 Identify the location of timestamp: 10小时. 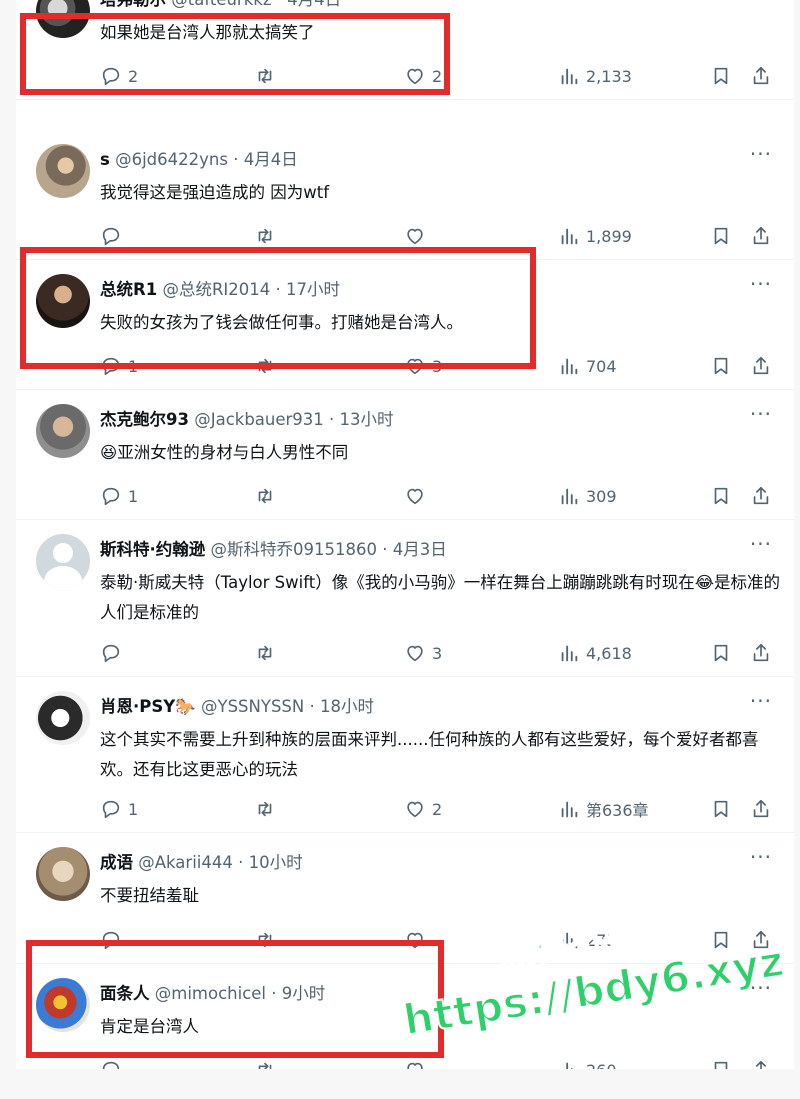
(276, 862).